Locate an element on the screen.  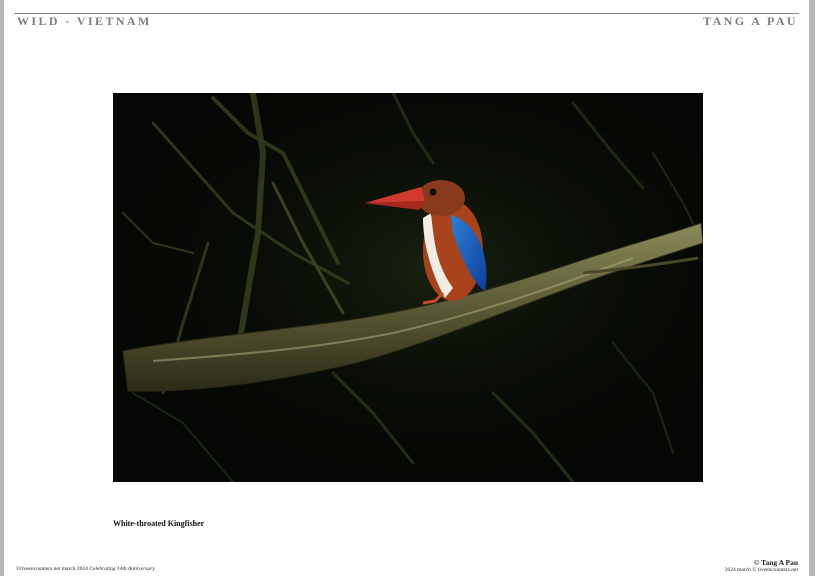
author-name: TANG A PAU is located at coordinates (750, 21).